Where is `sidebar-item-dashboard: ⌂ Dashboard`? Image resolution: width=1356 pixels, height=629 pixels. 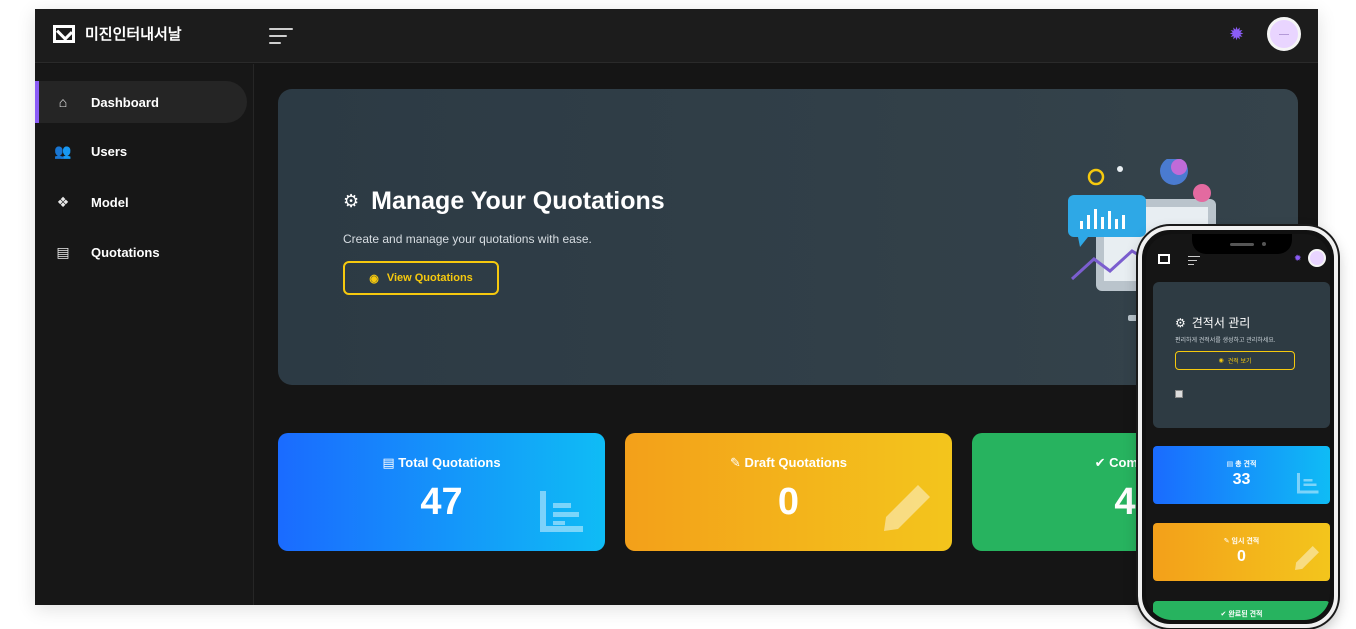
sidebar-item-dashboard: ⌂ Dashboard is located at coordinates (141, 102).